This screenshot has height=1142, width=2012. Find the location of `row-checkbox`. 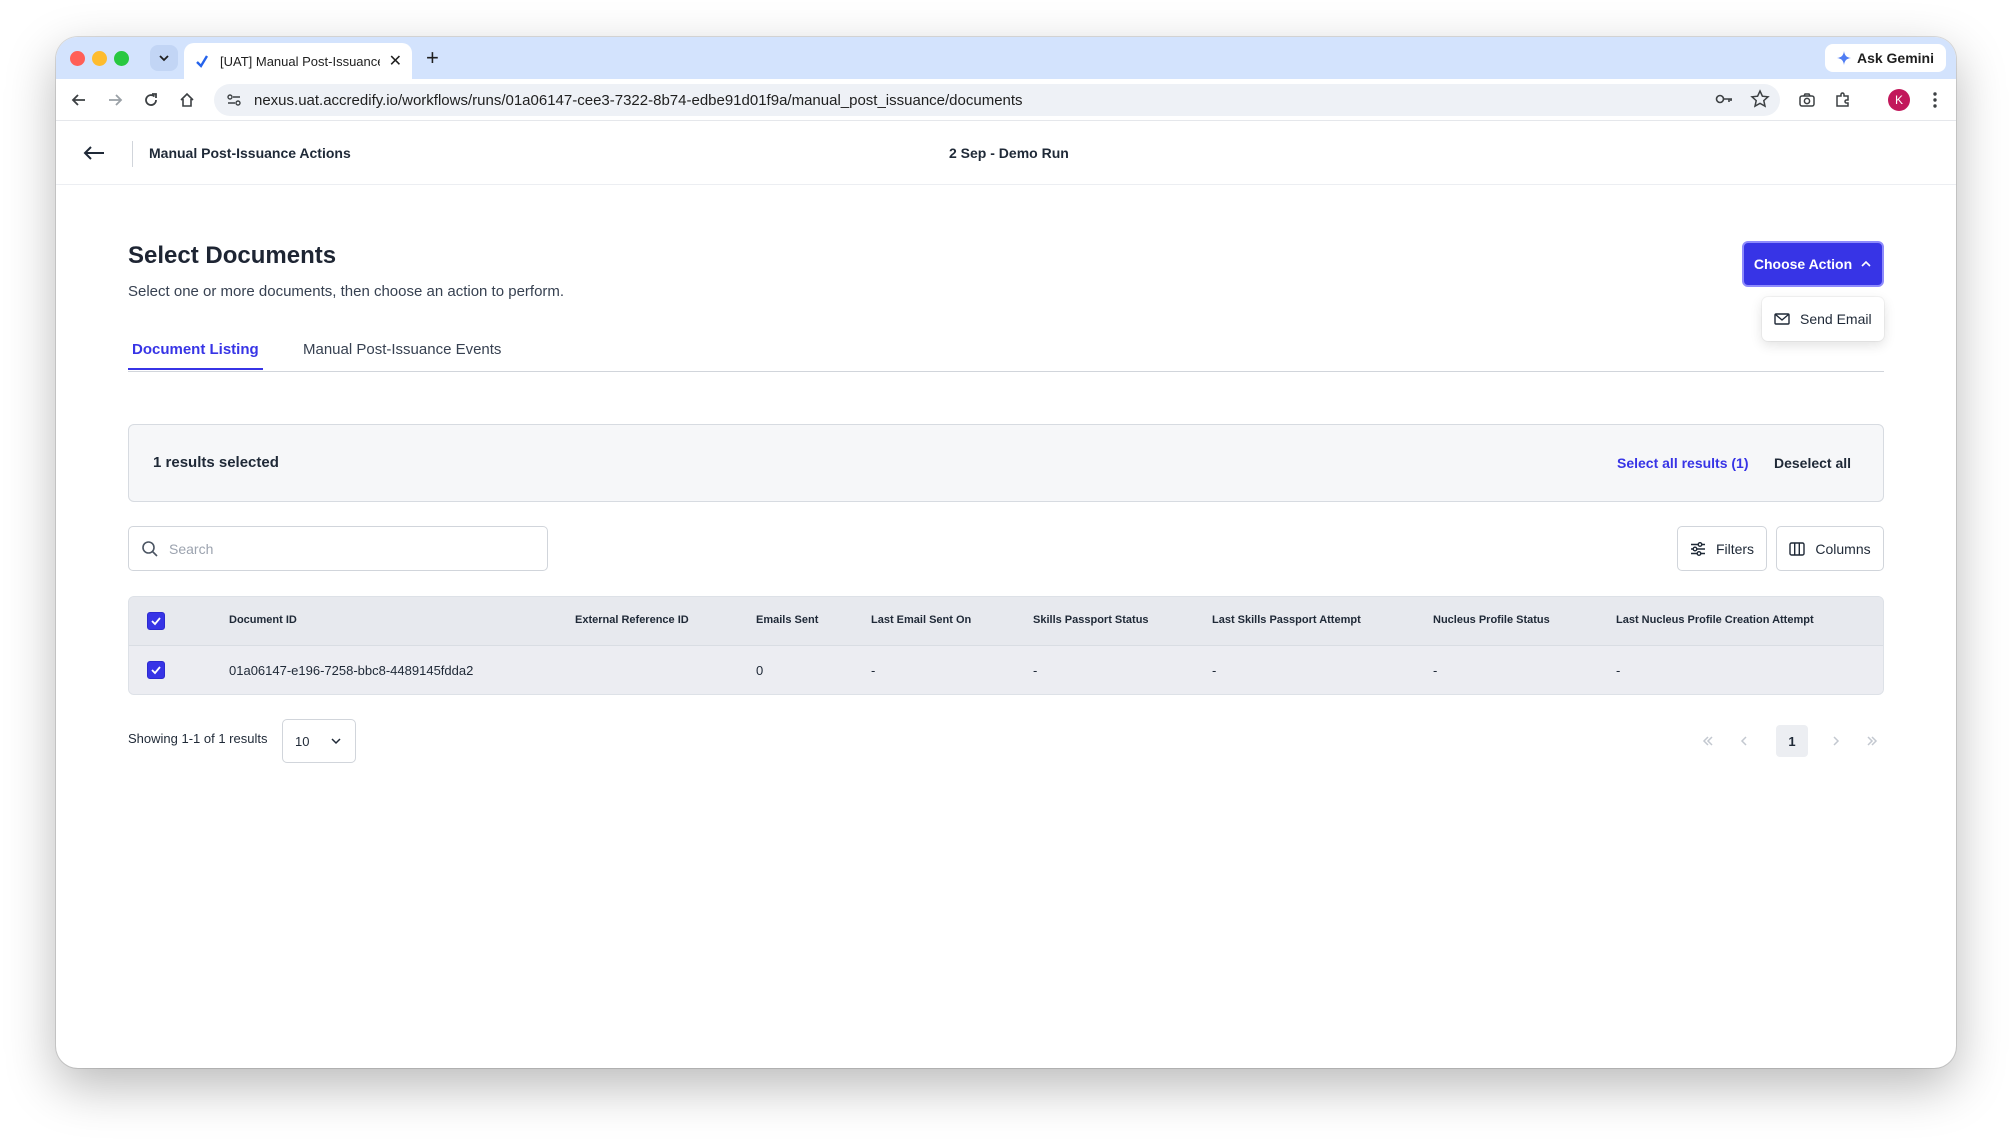

row-checkbox is located at coordinates (156, 670).